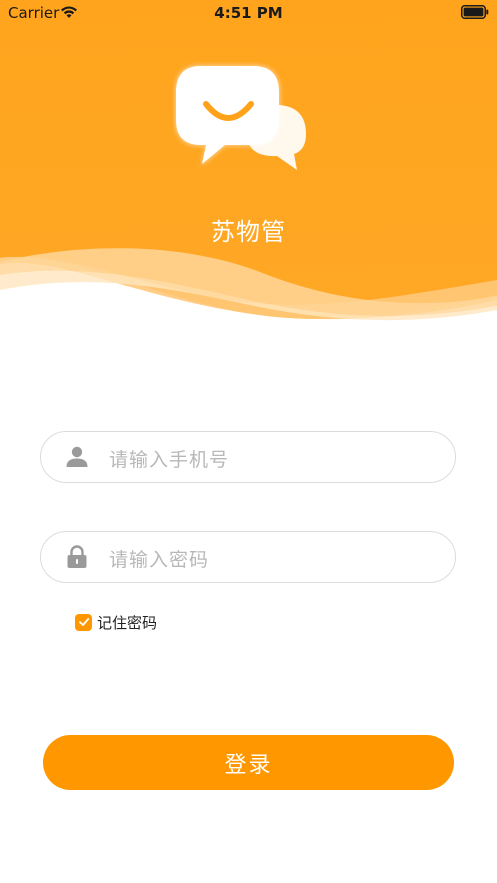 The height and width of the screenshot is (883, 497). What do you see at coordinates (248, 232) in the screenshot?
I see `app-title: 苏物管` at bounding box center [248, 232].